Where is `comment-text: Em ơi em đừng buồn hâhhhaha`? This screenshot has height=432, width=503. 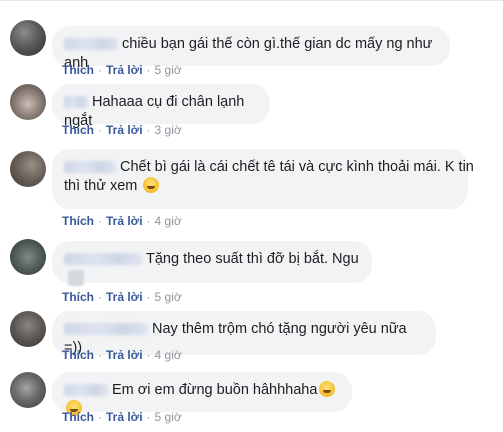 comment-text: Em ơi em đừng buồn hâhhhaha is located at coordinates (215, 390).